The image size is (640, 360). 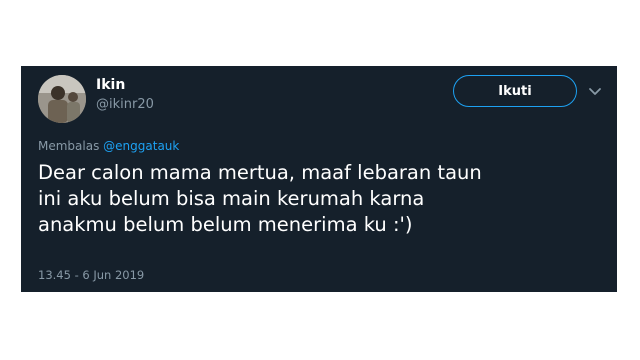 I want to click on reply-prefix: Membalas, so click(x=69, y=146).